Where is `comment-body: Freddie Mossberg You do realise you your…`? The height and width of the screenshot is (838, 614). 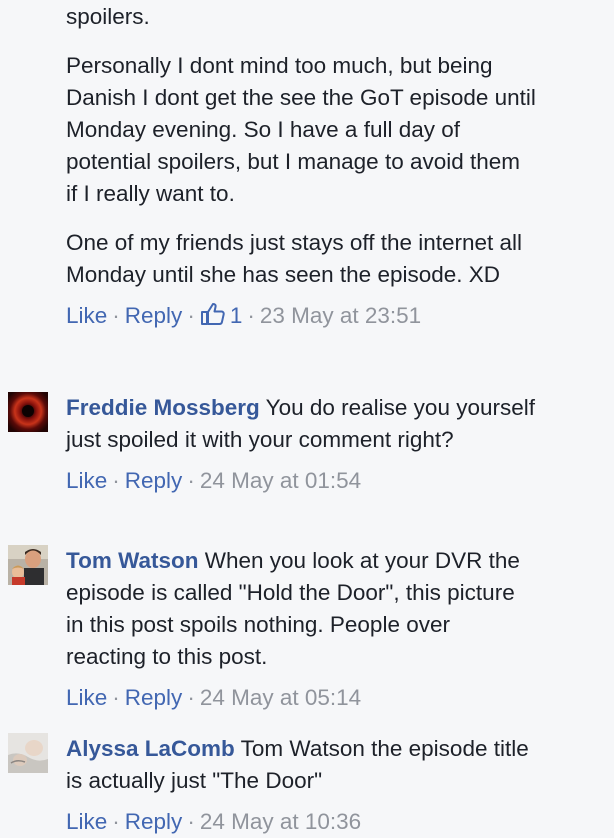
comment-body: Freddie Mossberg You do realise you your… is located at coordinates (301, 444).